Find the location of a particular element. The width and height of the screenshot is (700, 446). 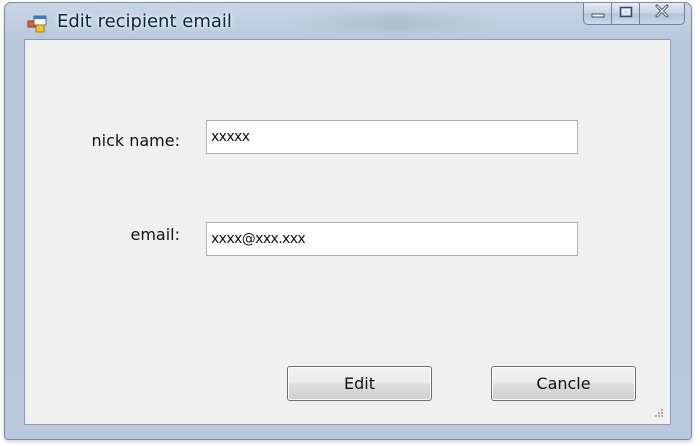

maximize-icon is located at coordinates (626, 14).